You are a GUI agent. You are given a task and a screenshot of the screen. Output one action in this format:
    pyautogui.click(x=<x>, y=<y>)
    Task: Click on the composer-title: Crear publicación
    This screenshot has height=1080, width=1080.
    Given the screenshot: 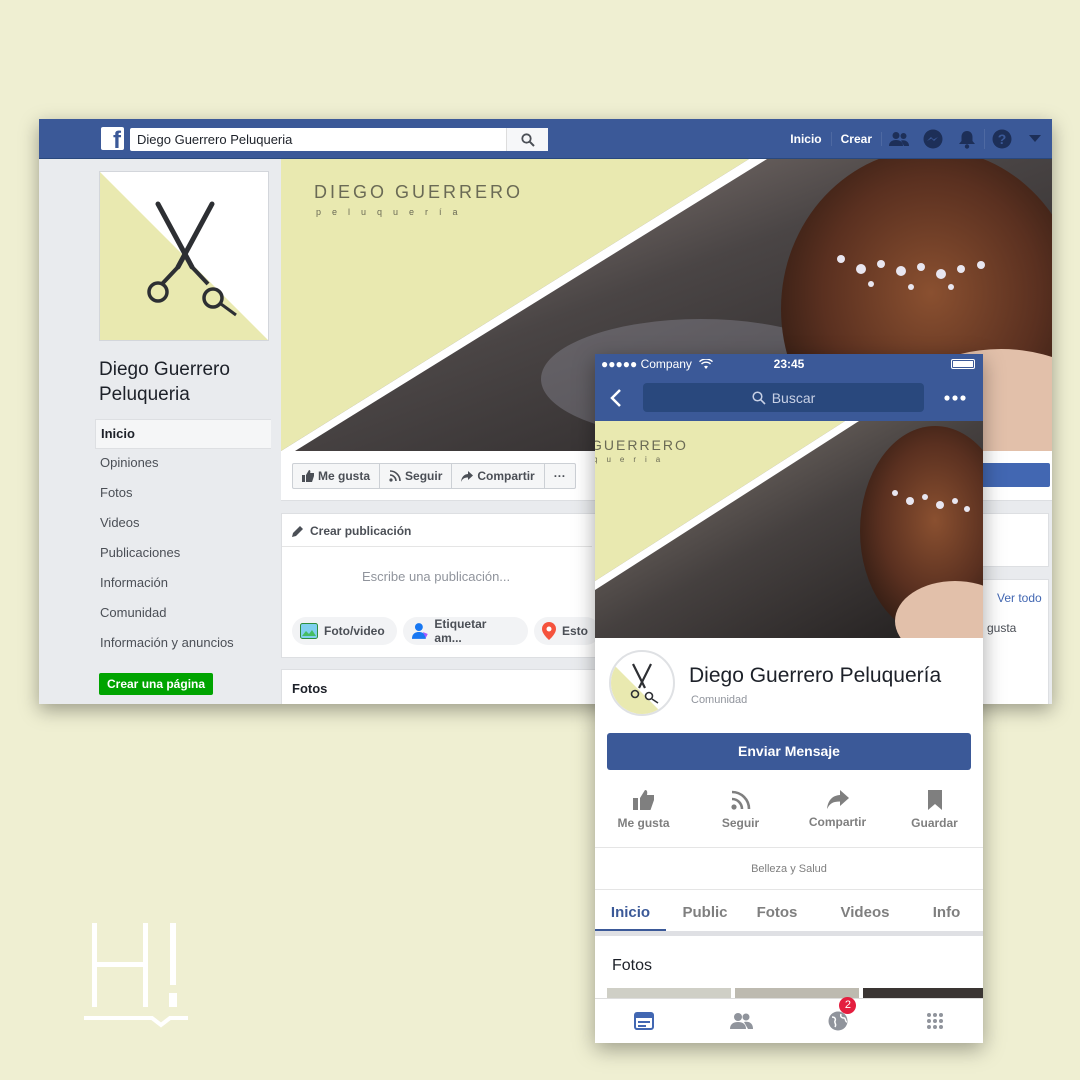 What is the action you would take?
    pyautogui.click(x=361, y=531)
    